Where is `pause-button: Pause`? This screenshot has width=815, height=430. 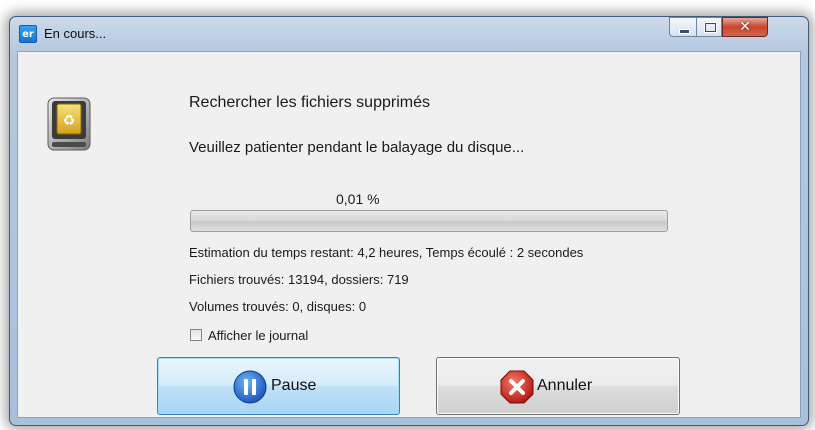
pause-button: Pause is located at coordinates (278, 386).